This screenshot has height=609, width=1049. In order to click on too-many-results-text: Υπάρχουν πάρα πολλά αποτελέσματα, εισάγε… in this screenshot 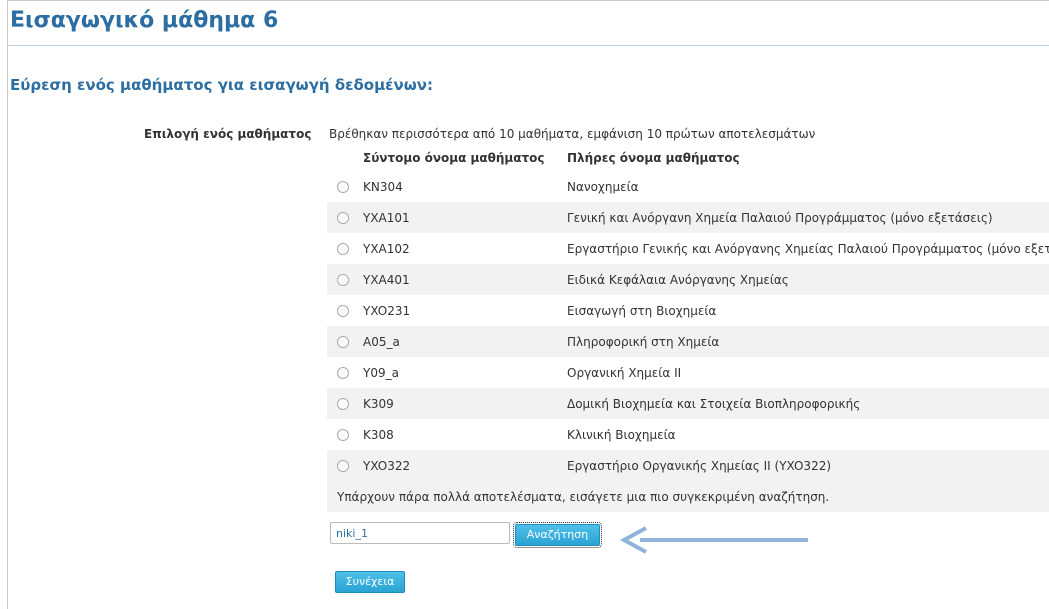, I will do `click(583, 497)`.